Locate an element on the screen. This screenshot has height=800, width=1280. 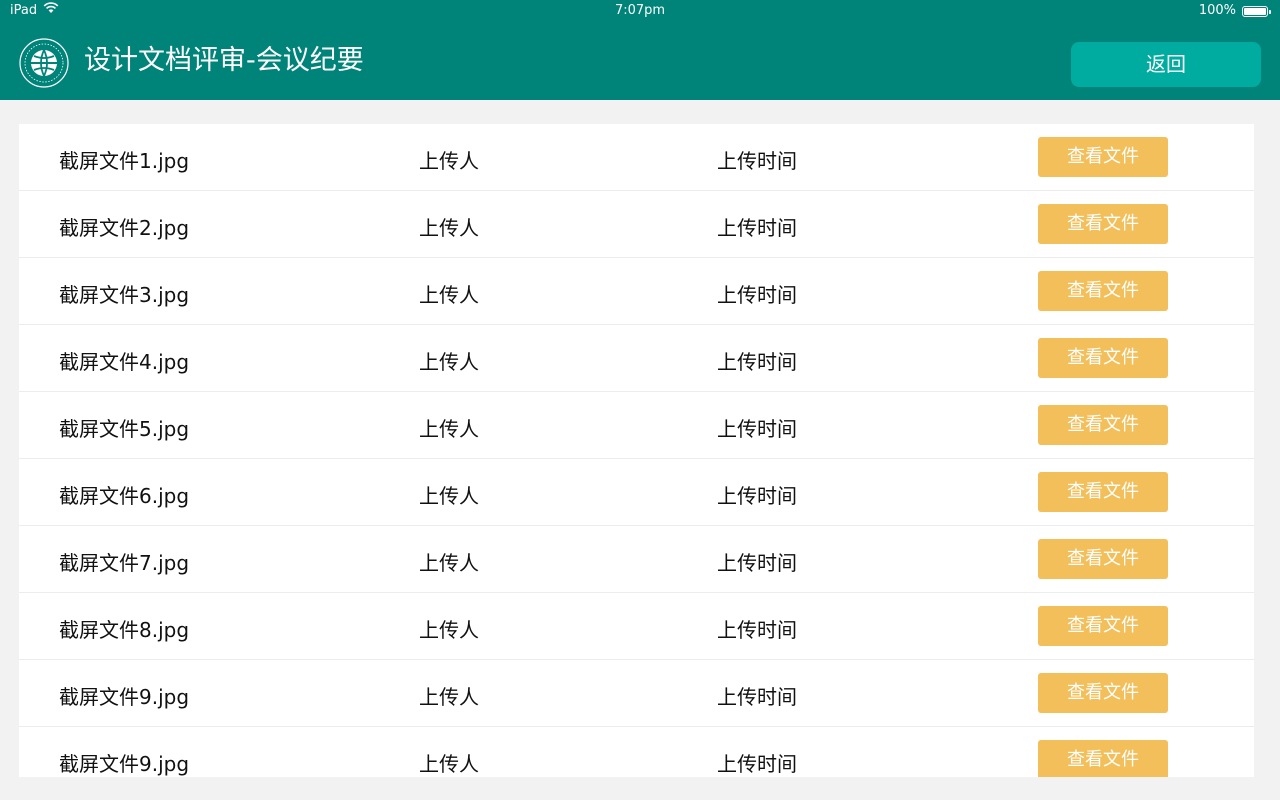
file-row: 截屏文件4.jpg 上传人 上传时间 查看文件 is located at coordinates (636, 358).